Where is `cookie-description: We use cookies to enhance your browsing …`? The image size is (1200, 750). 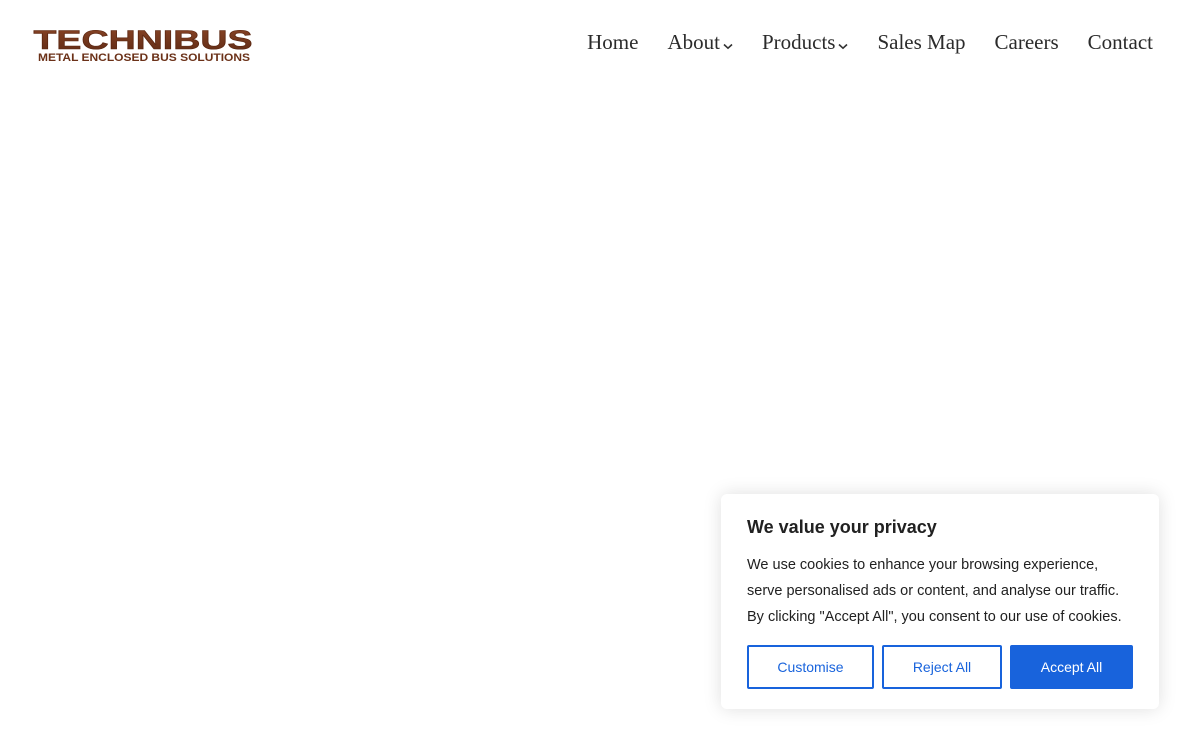
cookie-description: We use cookies to enhance your browsing … is located at coordinates (934, 591).